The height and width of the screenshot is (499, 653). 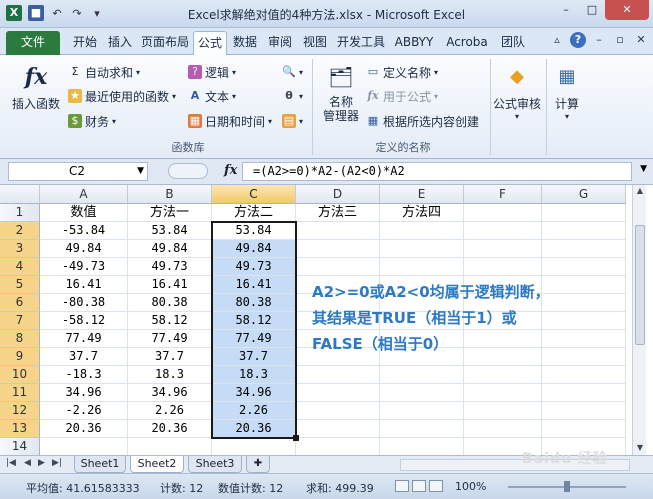 I want to click on cell: 18.3, so click(x=170, y=375).